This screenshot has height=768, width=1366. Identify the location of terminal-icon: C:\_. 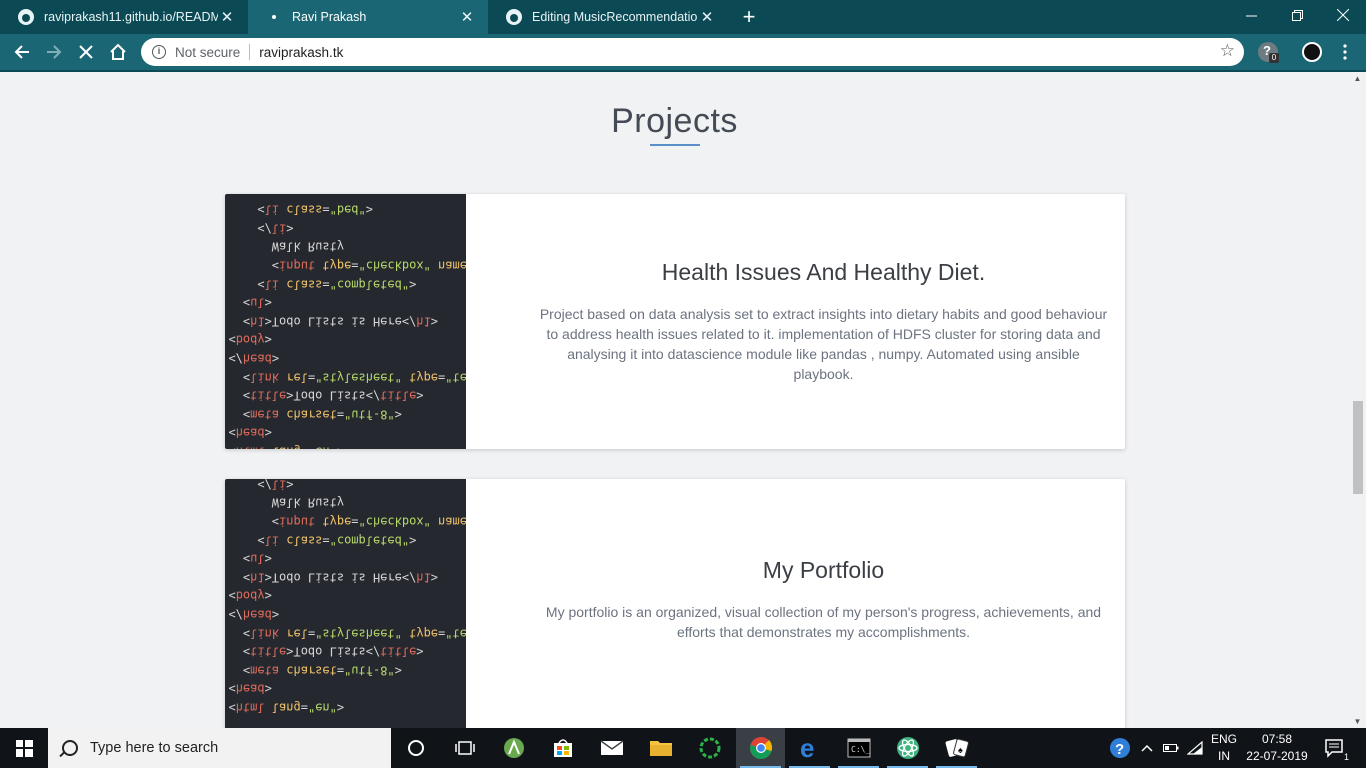
(858, 748).